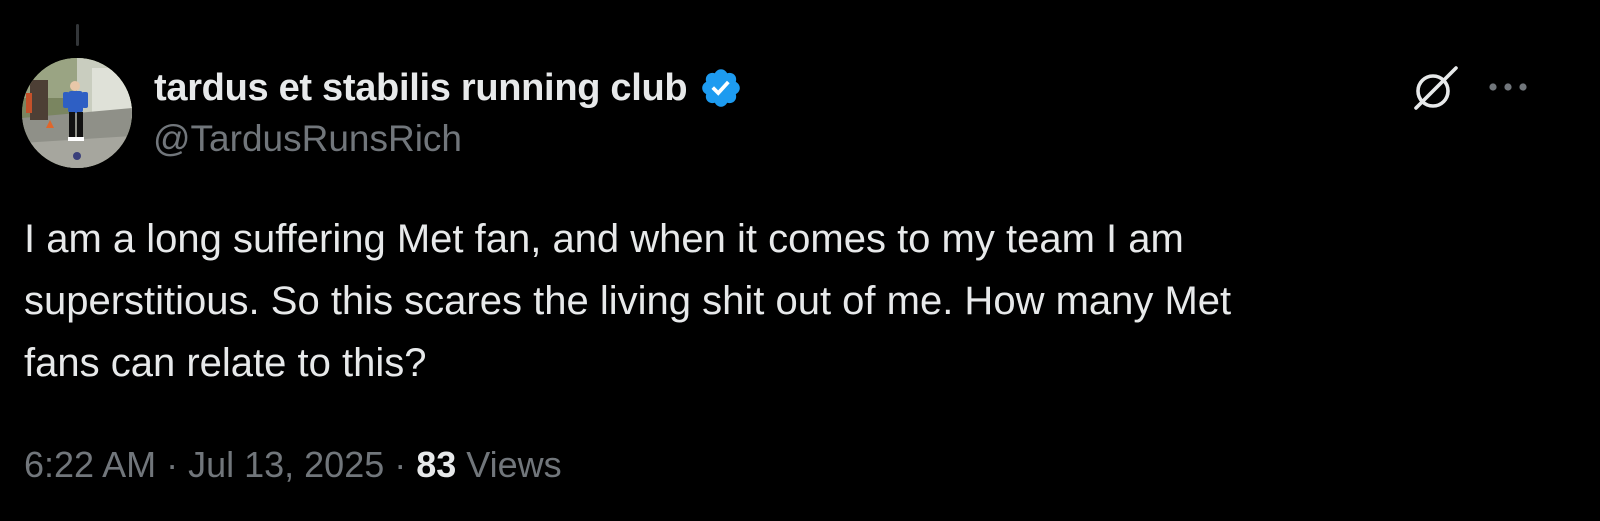 Image resolution: width=1600 pixels, height=521 pixels. Describe the element at coordinates (721, 88) in the screenshot. I see `verified-badge-icon` at that location.